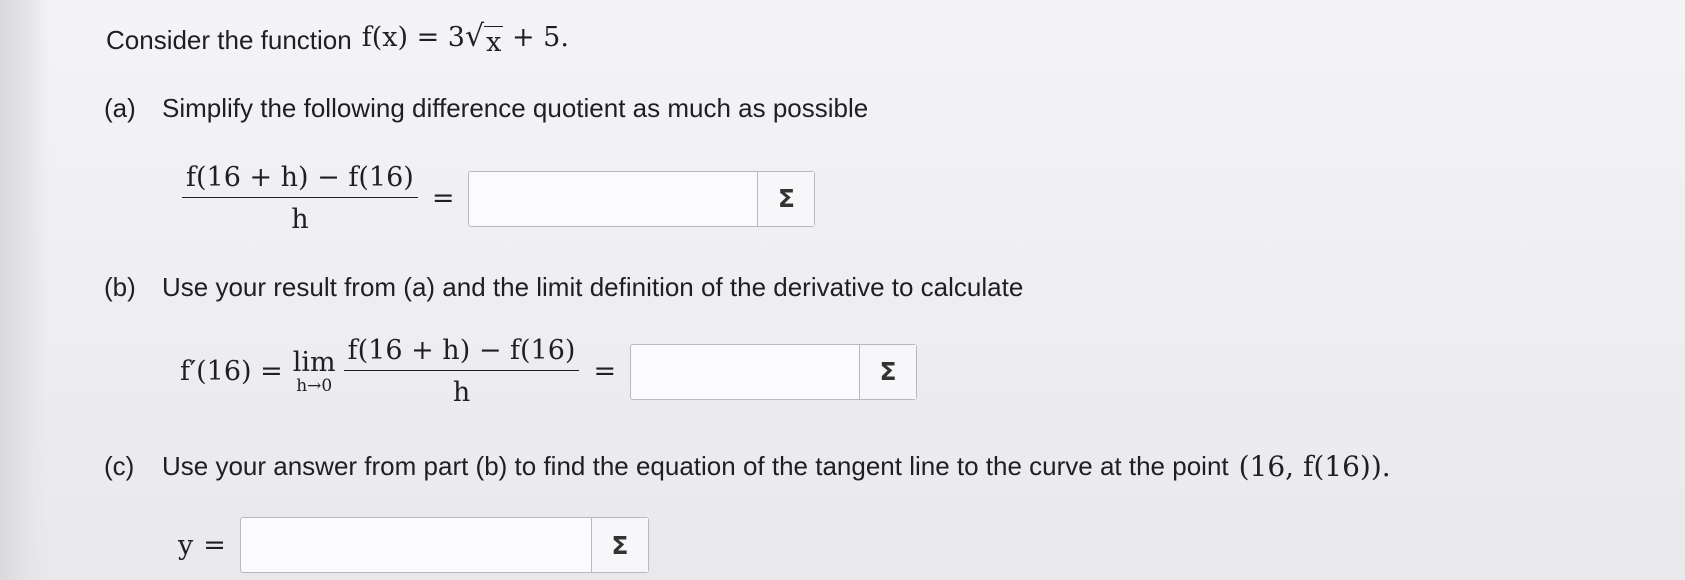 The image size is (1685, 580). I want to click on limit-word: lim, so click(314, 362).